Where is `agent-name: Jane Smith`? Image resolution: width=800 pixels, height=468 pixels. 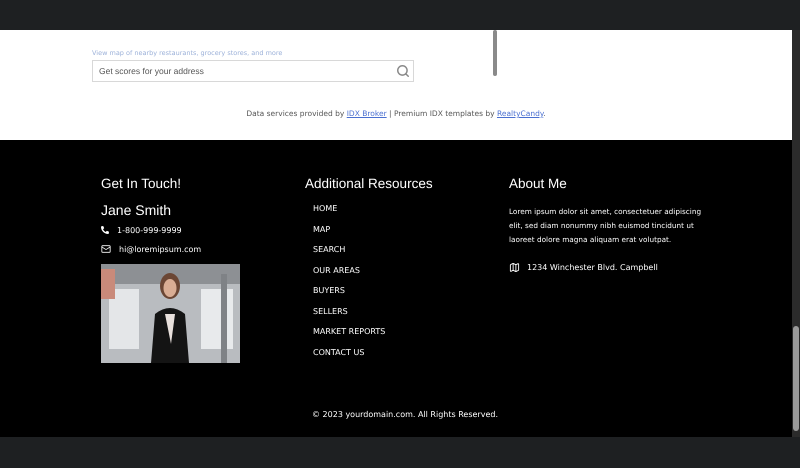 agent-name: Jane Smith is located at coordinates (136, 210).